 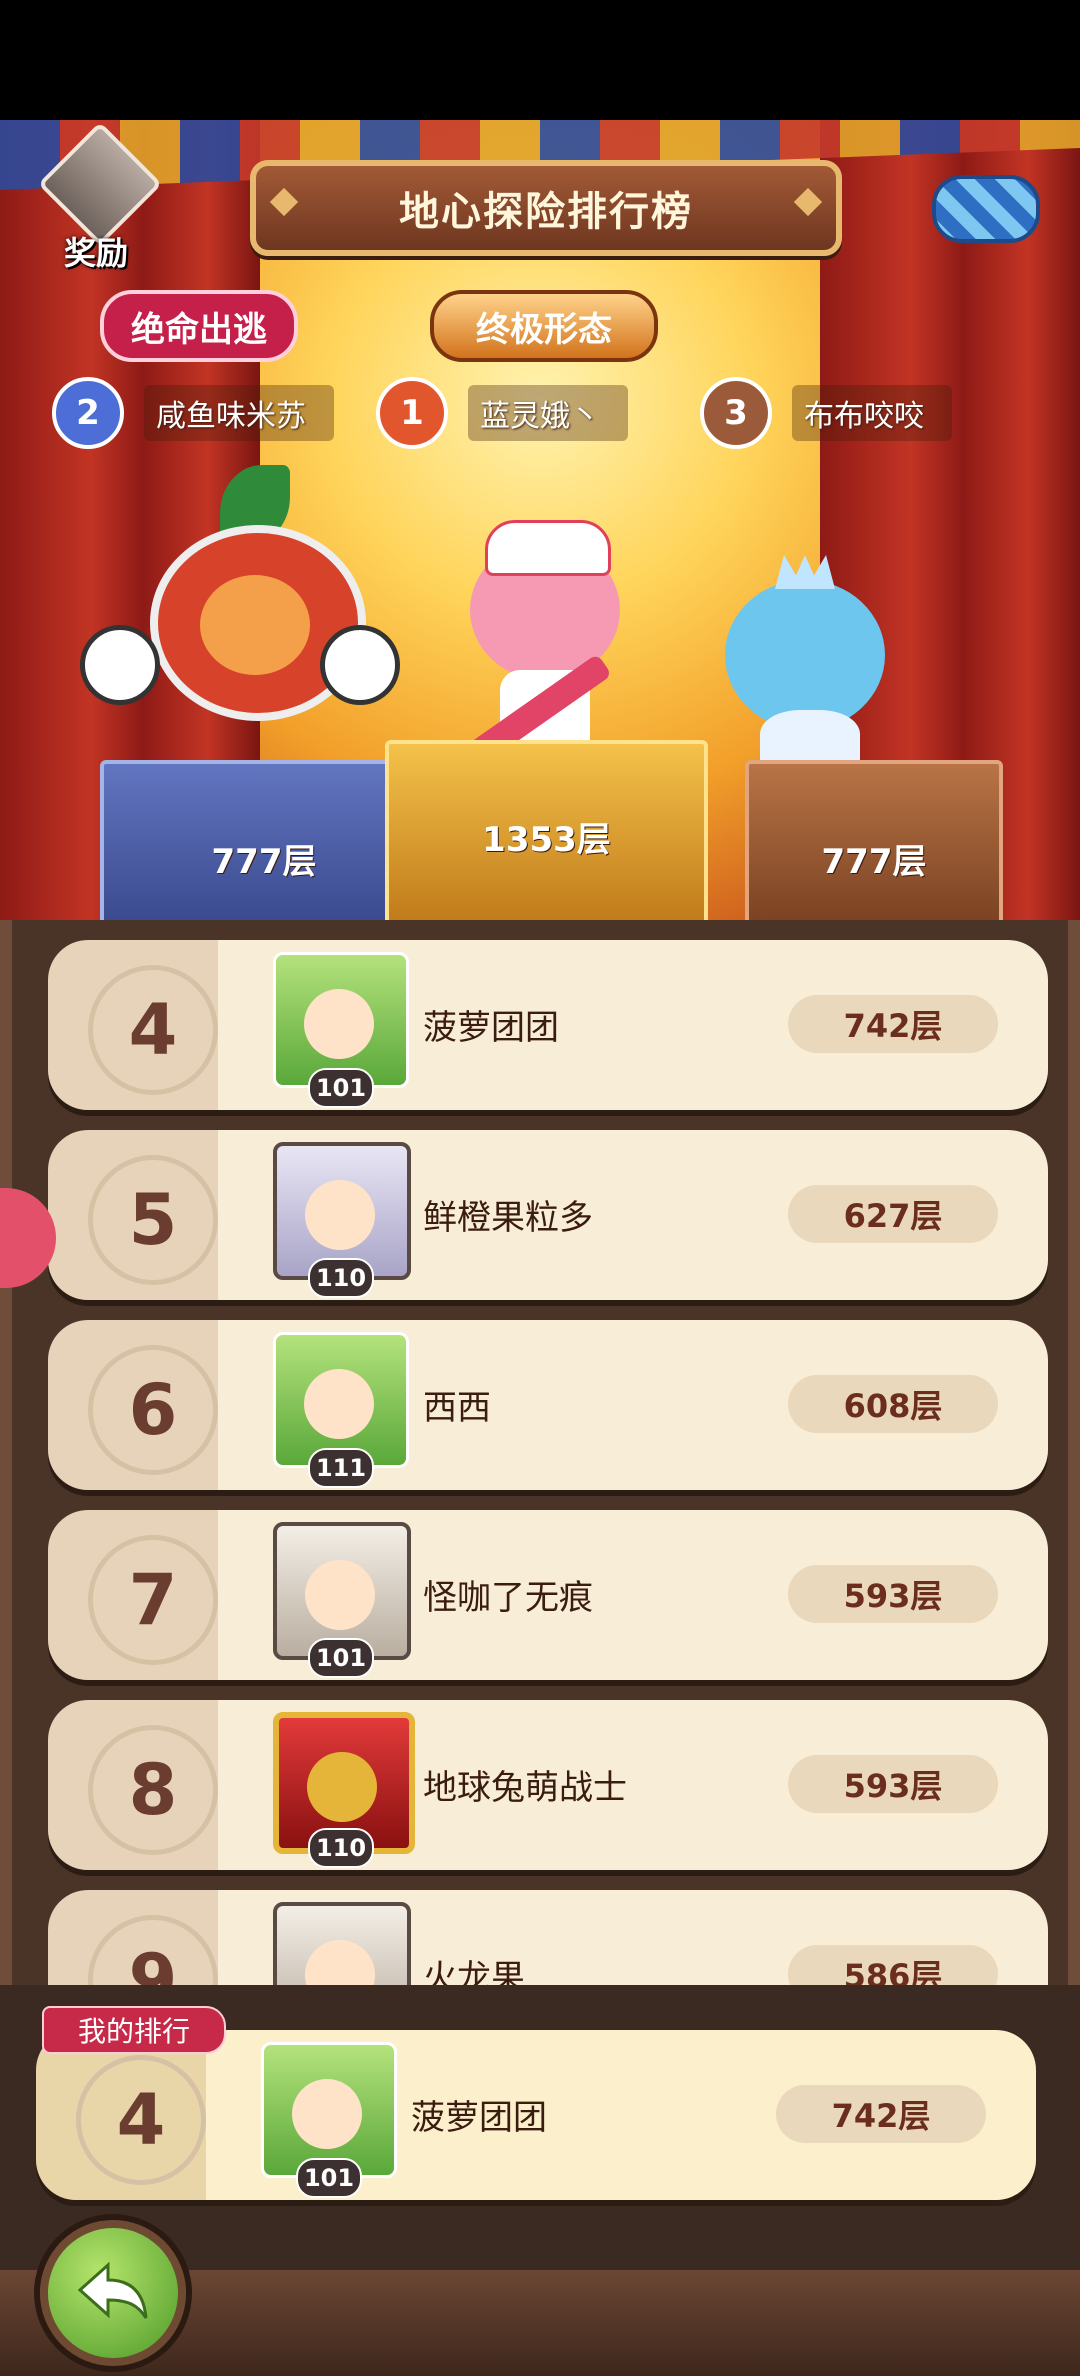 What do you see at coordinates (544, 326) in the screenshot?
I see `tab-ultimate-form: 终极形态` at bounding box center [544, 326].